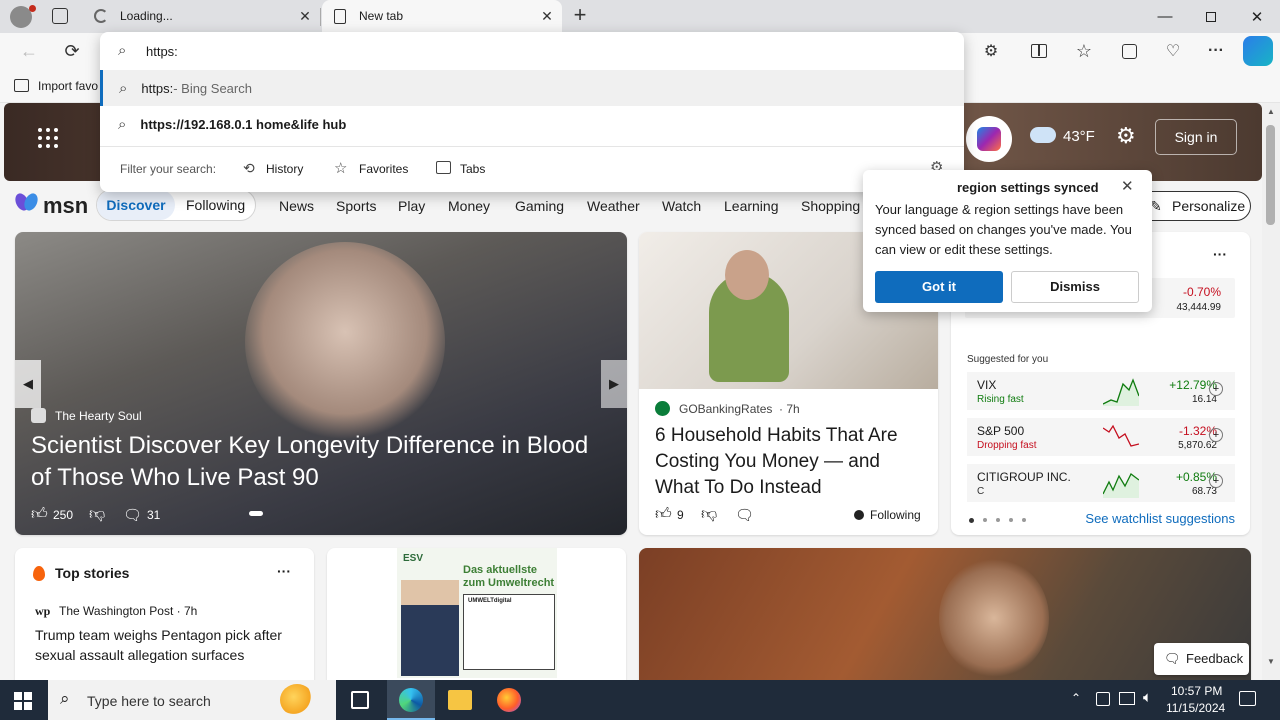 This screenshot has width=1280, height=720. What do you see at coordinates (1216, 481) in the screenshot?
I see `add-citigroup-icon: +` at bounding box center [1216, 481].